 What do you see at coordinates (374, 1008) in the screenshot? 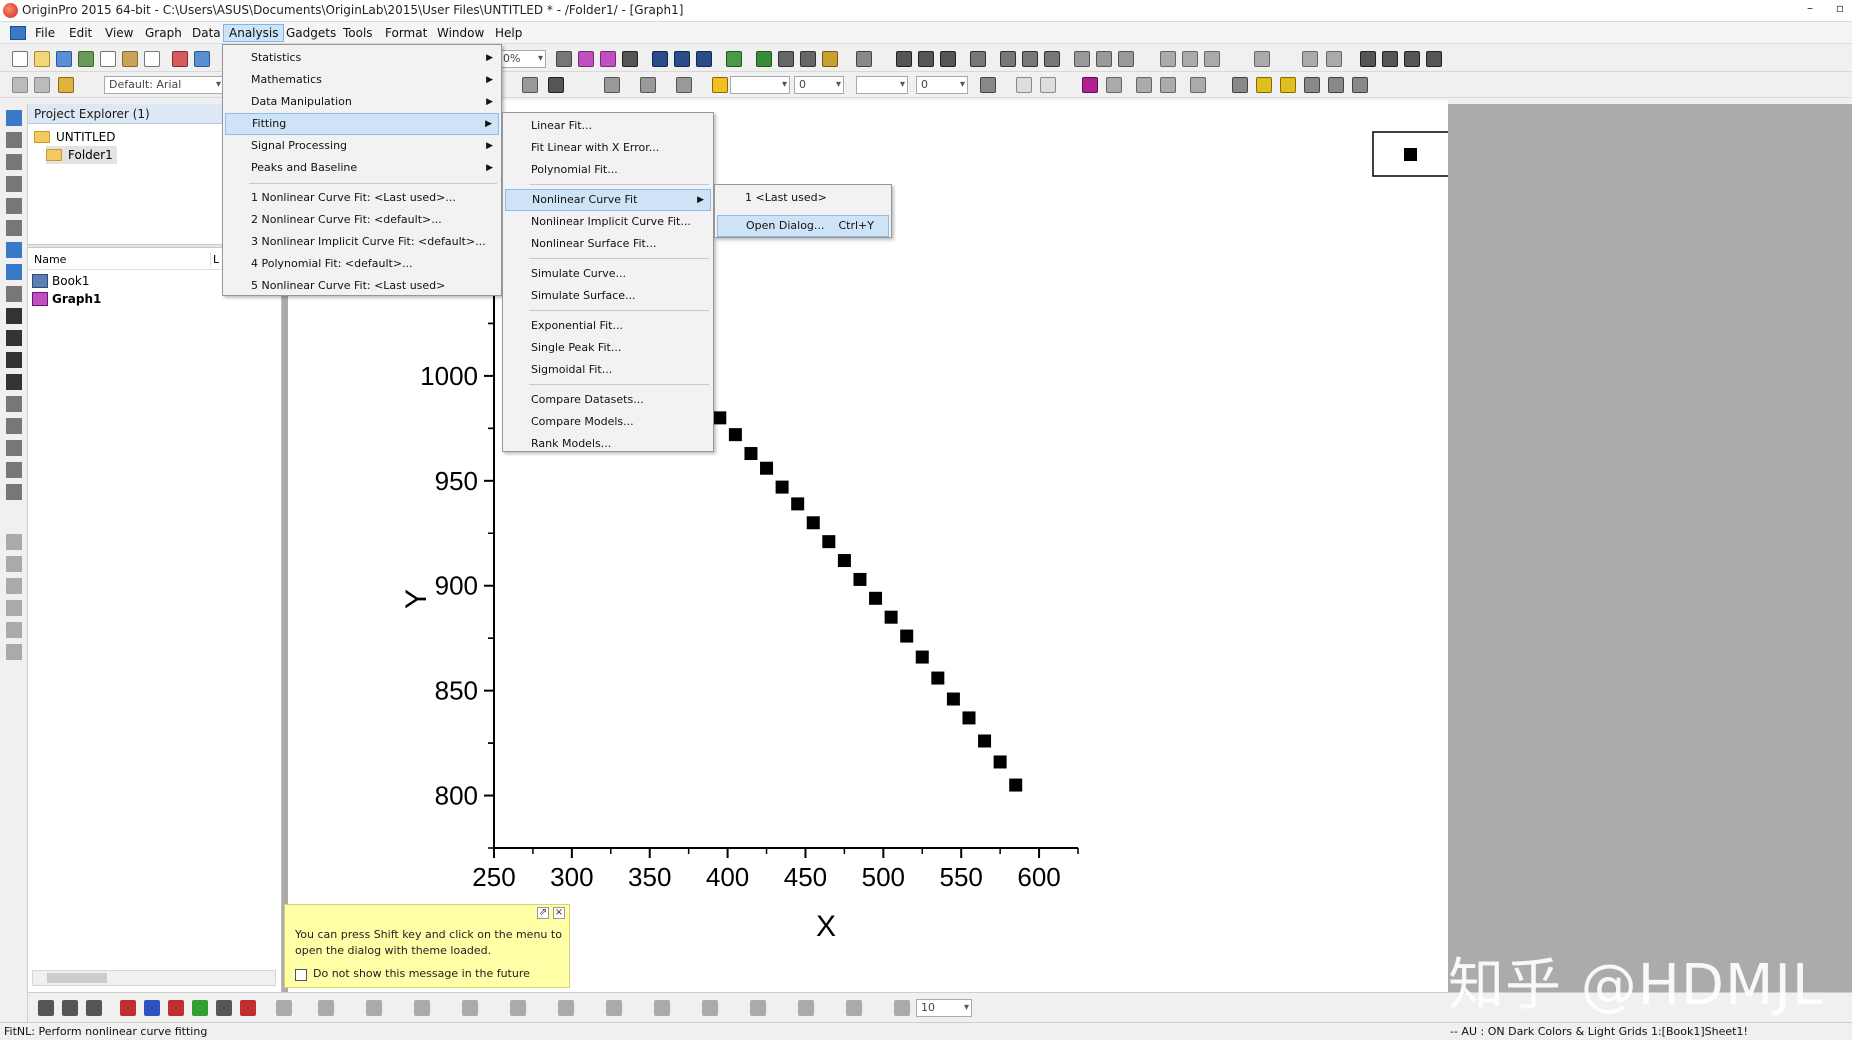
I see `3d-scatter-icon` at bounding box center [374, 1008].